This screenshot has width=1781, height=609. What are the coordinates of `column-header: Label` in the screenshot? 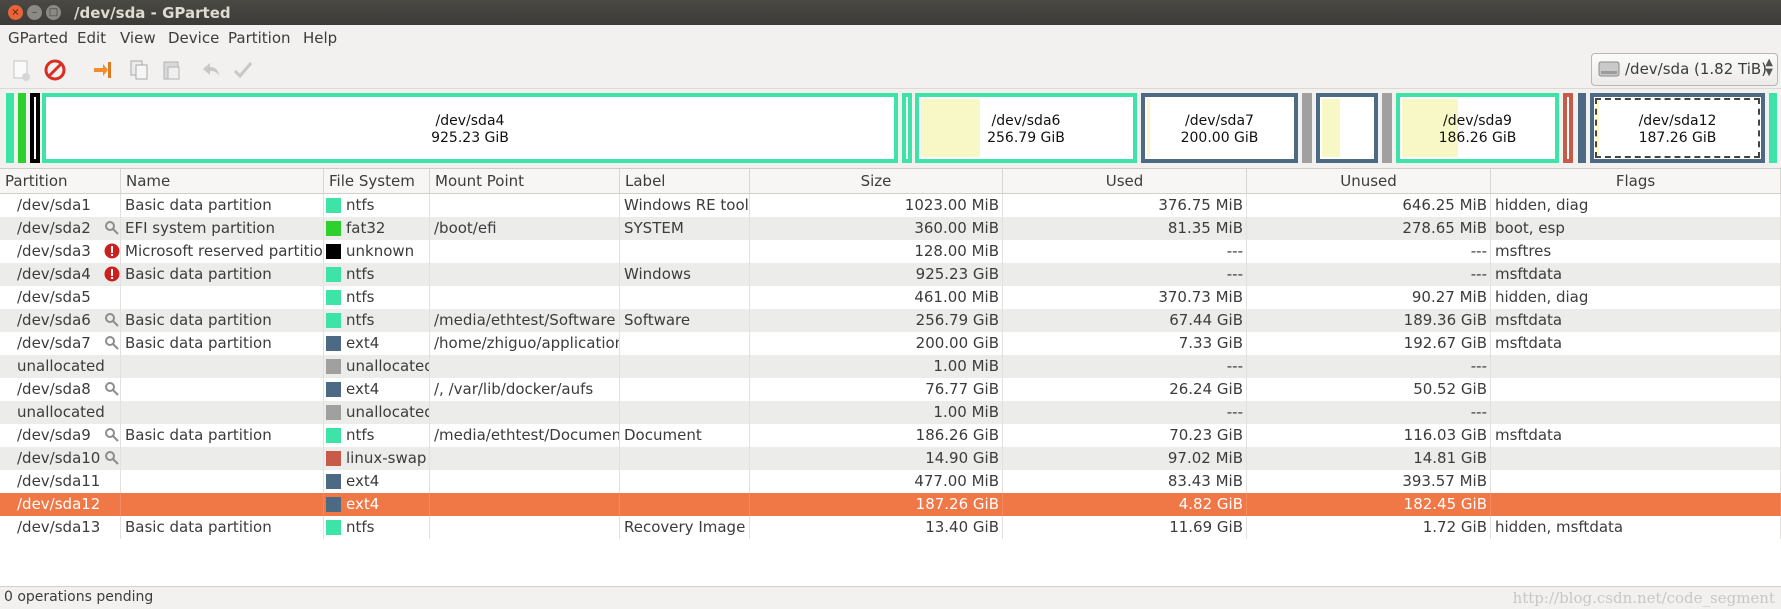 It's located at (685, 181).